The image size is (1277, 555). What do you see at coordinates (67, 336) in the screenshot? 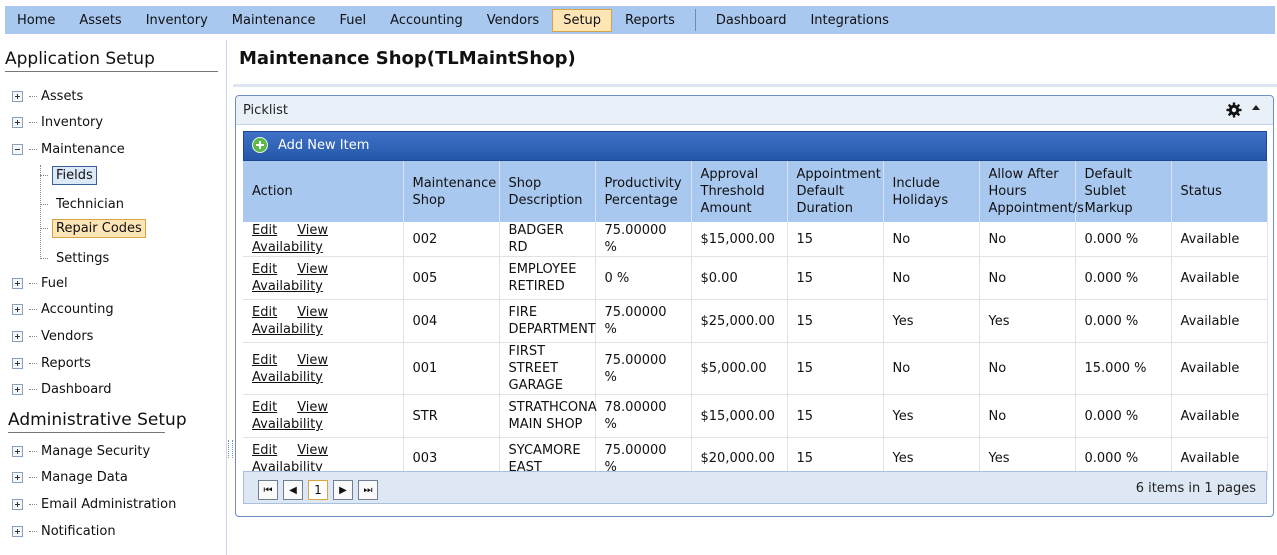
I see `tree-item-label: Vendors` at bounding box center [67, 336].